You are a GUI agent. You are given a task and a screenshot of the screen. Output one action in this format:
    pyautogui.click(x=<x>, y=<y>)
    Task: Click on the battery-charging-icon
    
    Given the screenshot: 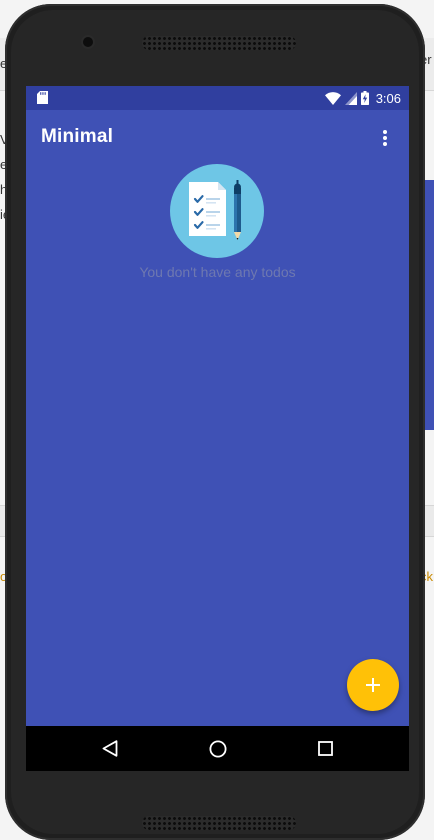 What is the action you would take?
    pyautogui.click(x=364, y=98)
    